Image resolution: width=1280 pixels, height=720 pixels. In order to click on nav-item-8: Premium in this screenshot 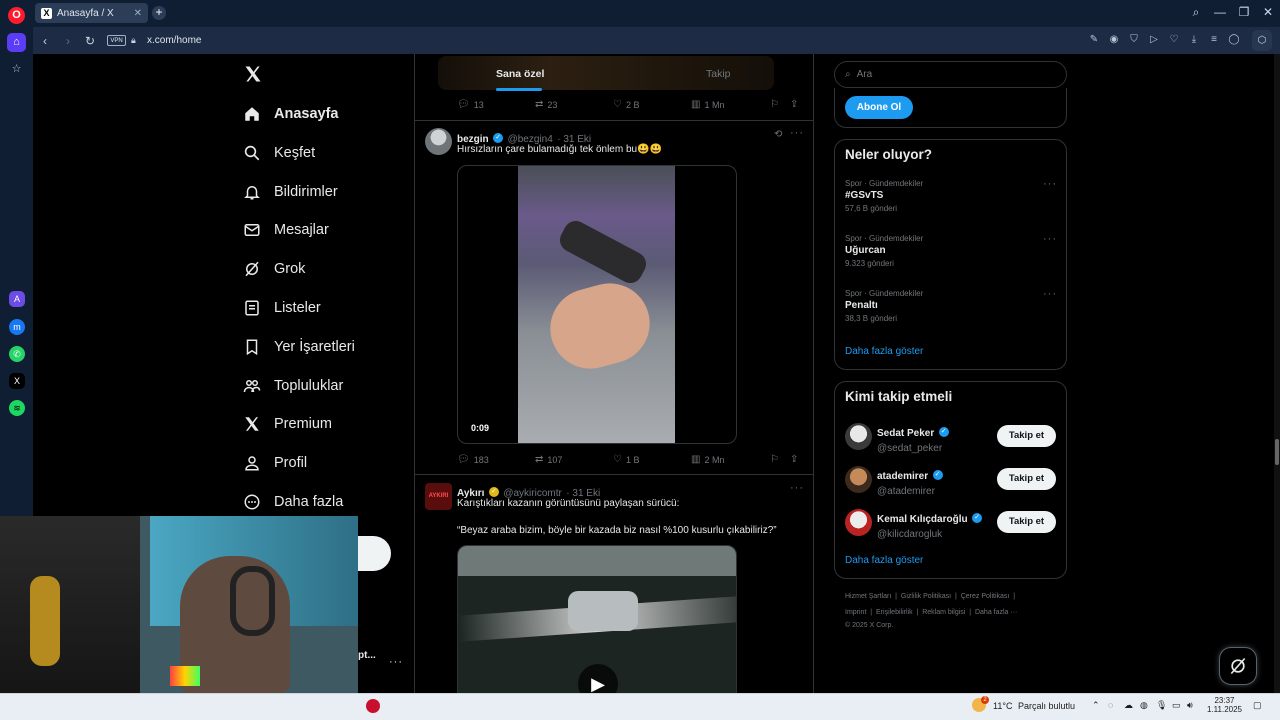, I will do `click(287, 424)`.